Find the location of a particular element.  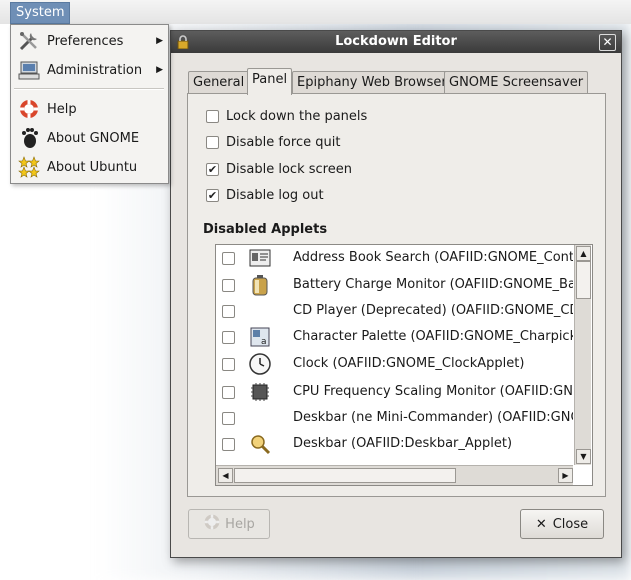

horizontal-scroll-thumb is located at coordinates (345, 475).